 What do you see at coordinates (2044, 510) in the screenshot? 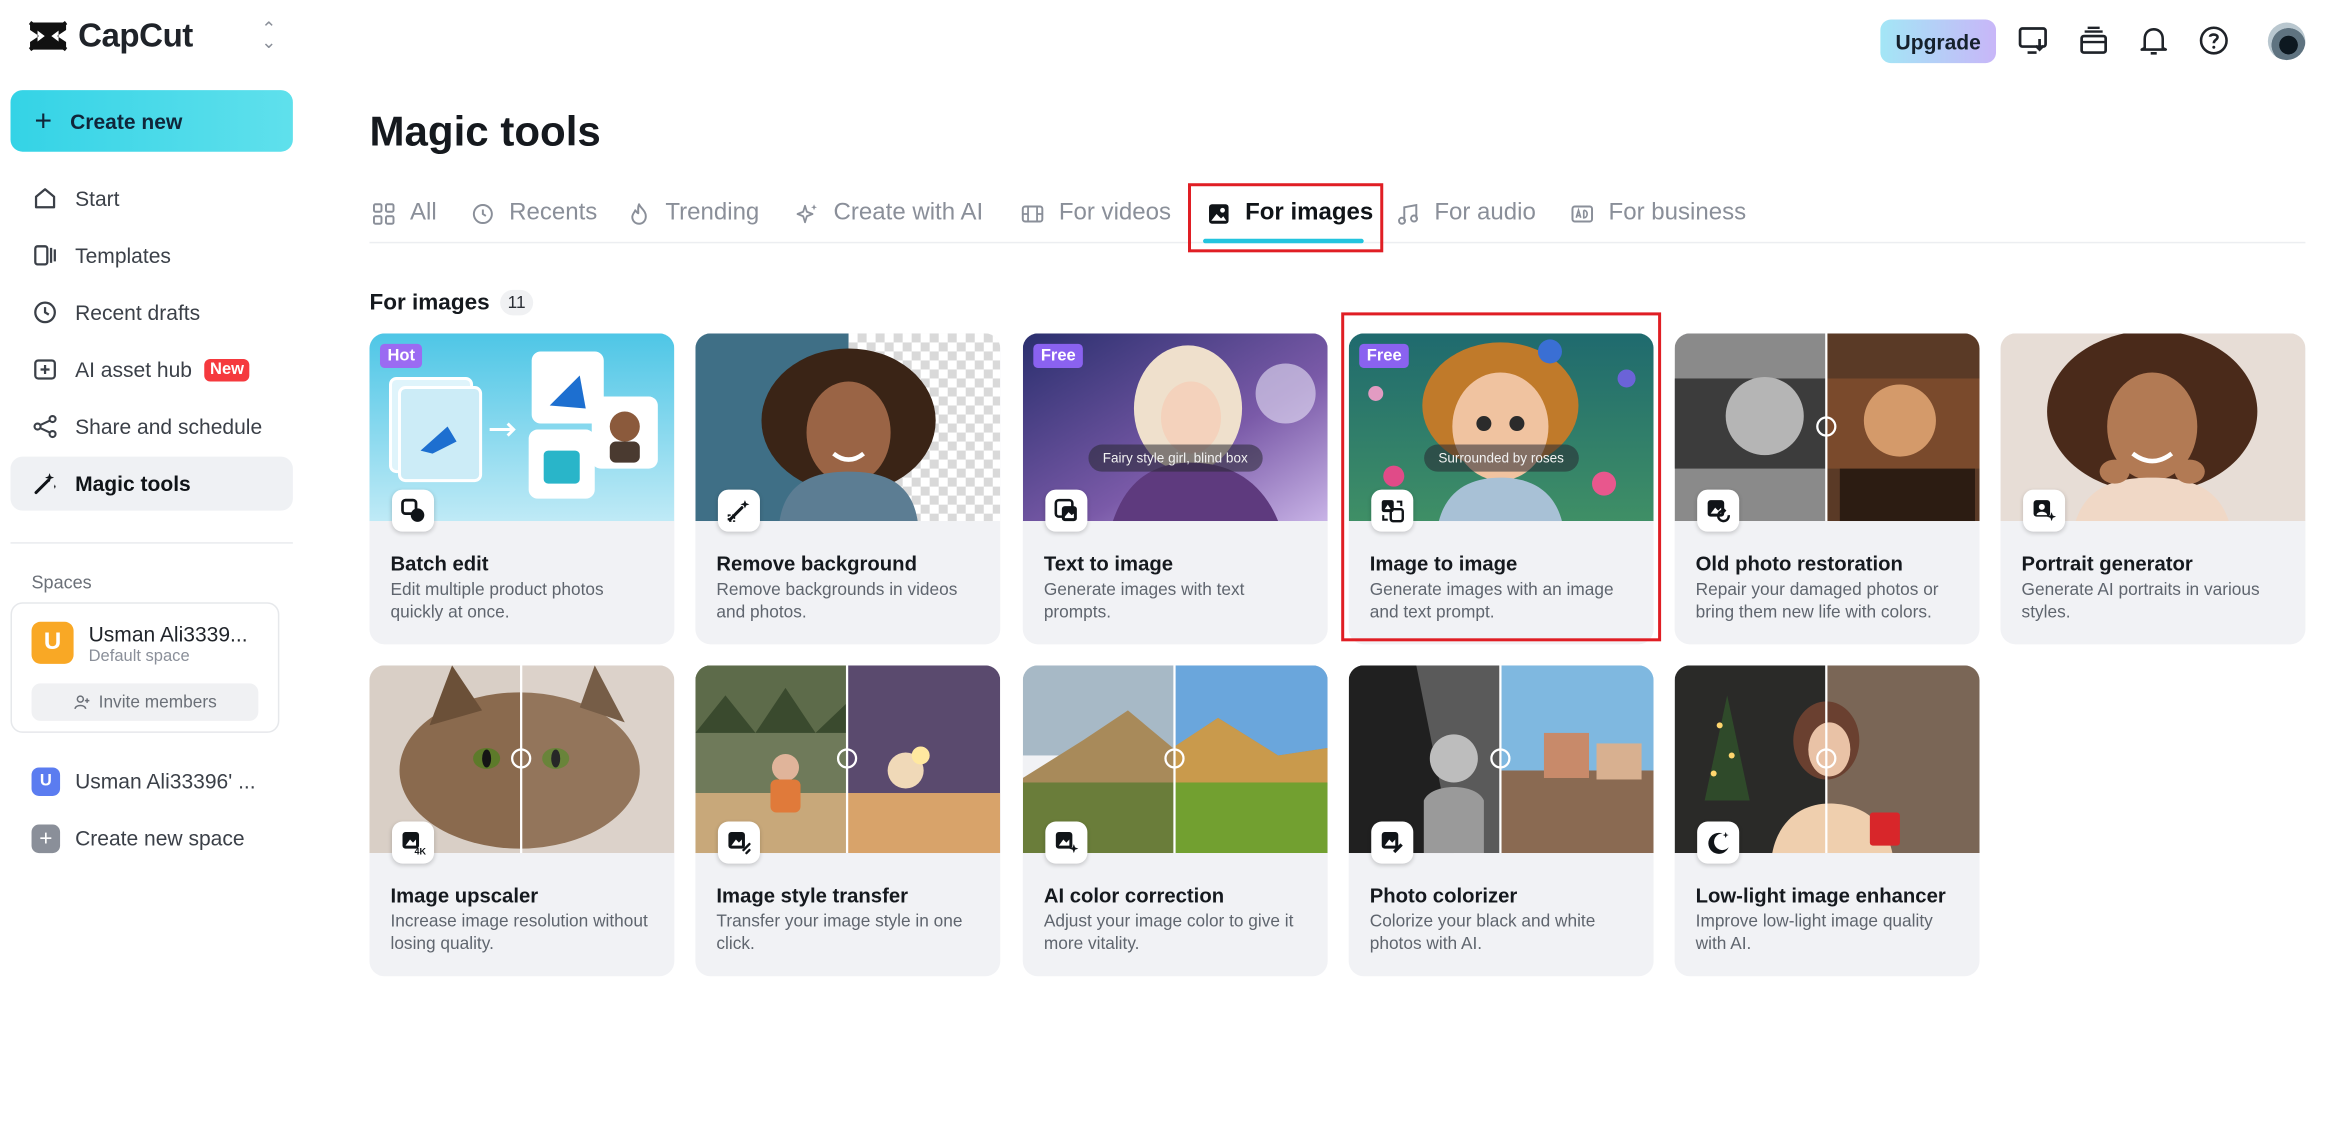
I see `portrait-icon` at bounding box center [2044, 510].